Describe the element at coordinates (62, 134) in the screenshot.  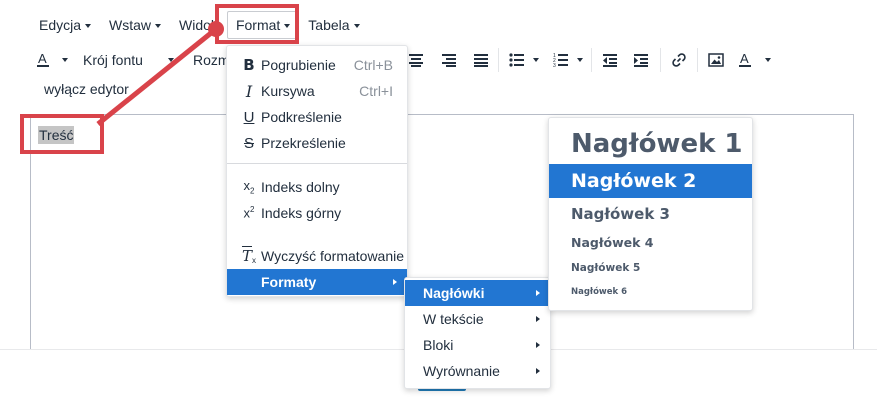
I see `annotation-box-content` at that location.